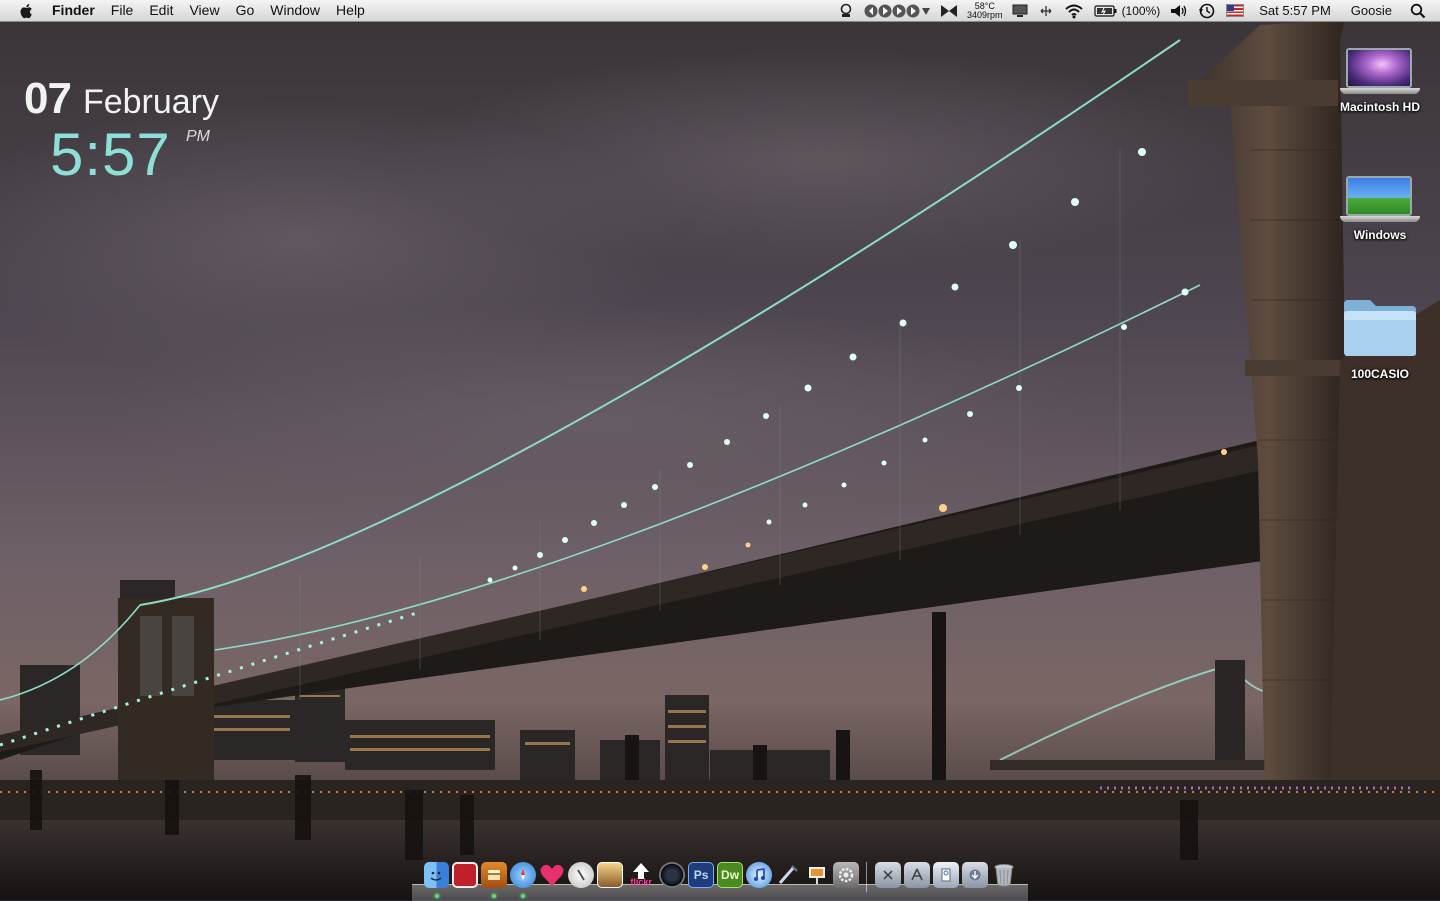 This screenshot has height=901, width=1440. Describe the element at coordinates (788, 875) in the screenshot. I see `script-editor-icon` at that location.